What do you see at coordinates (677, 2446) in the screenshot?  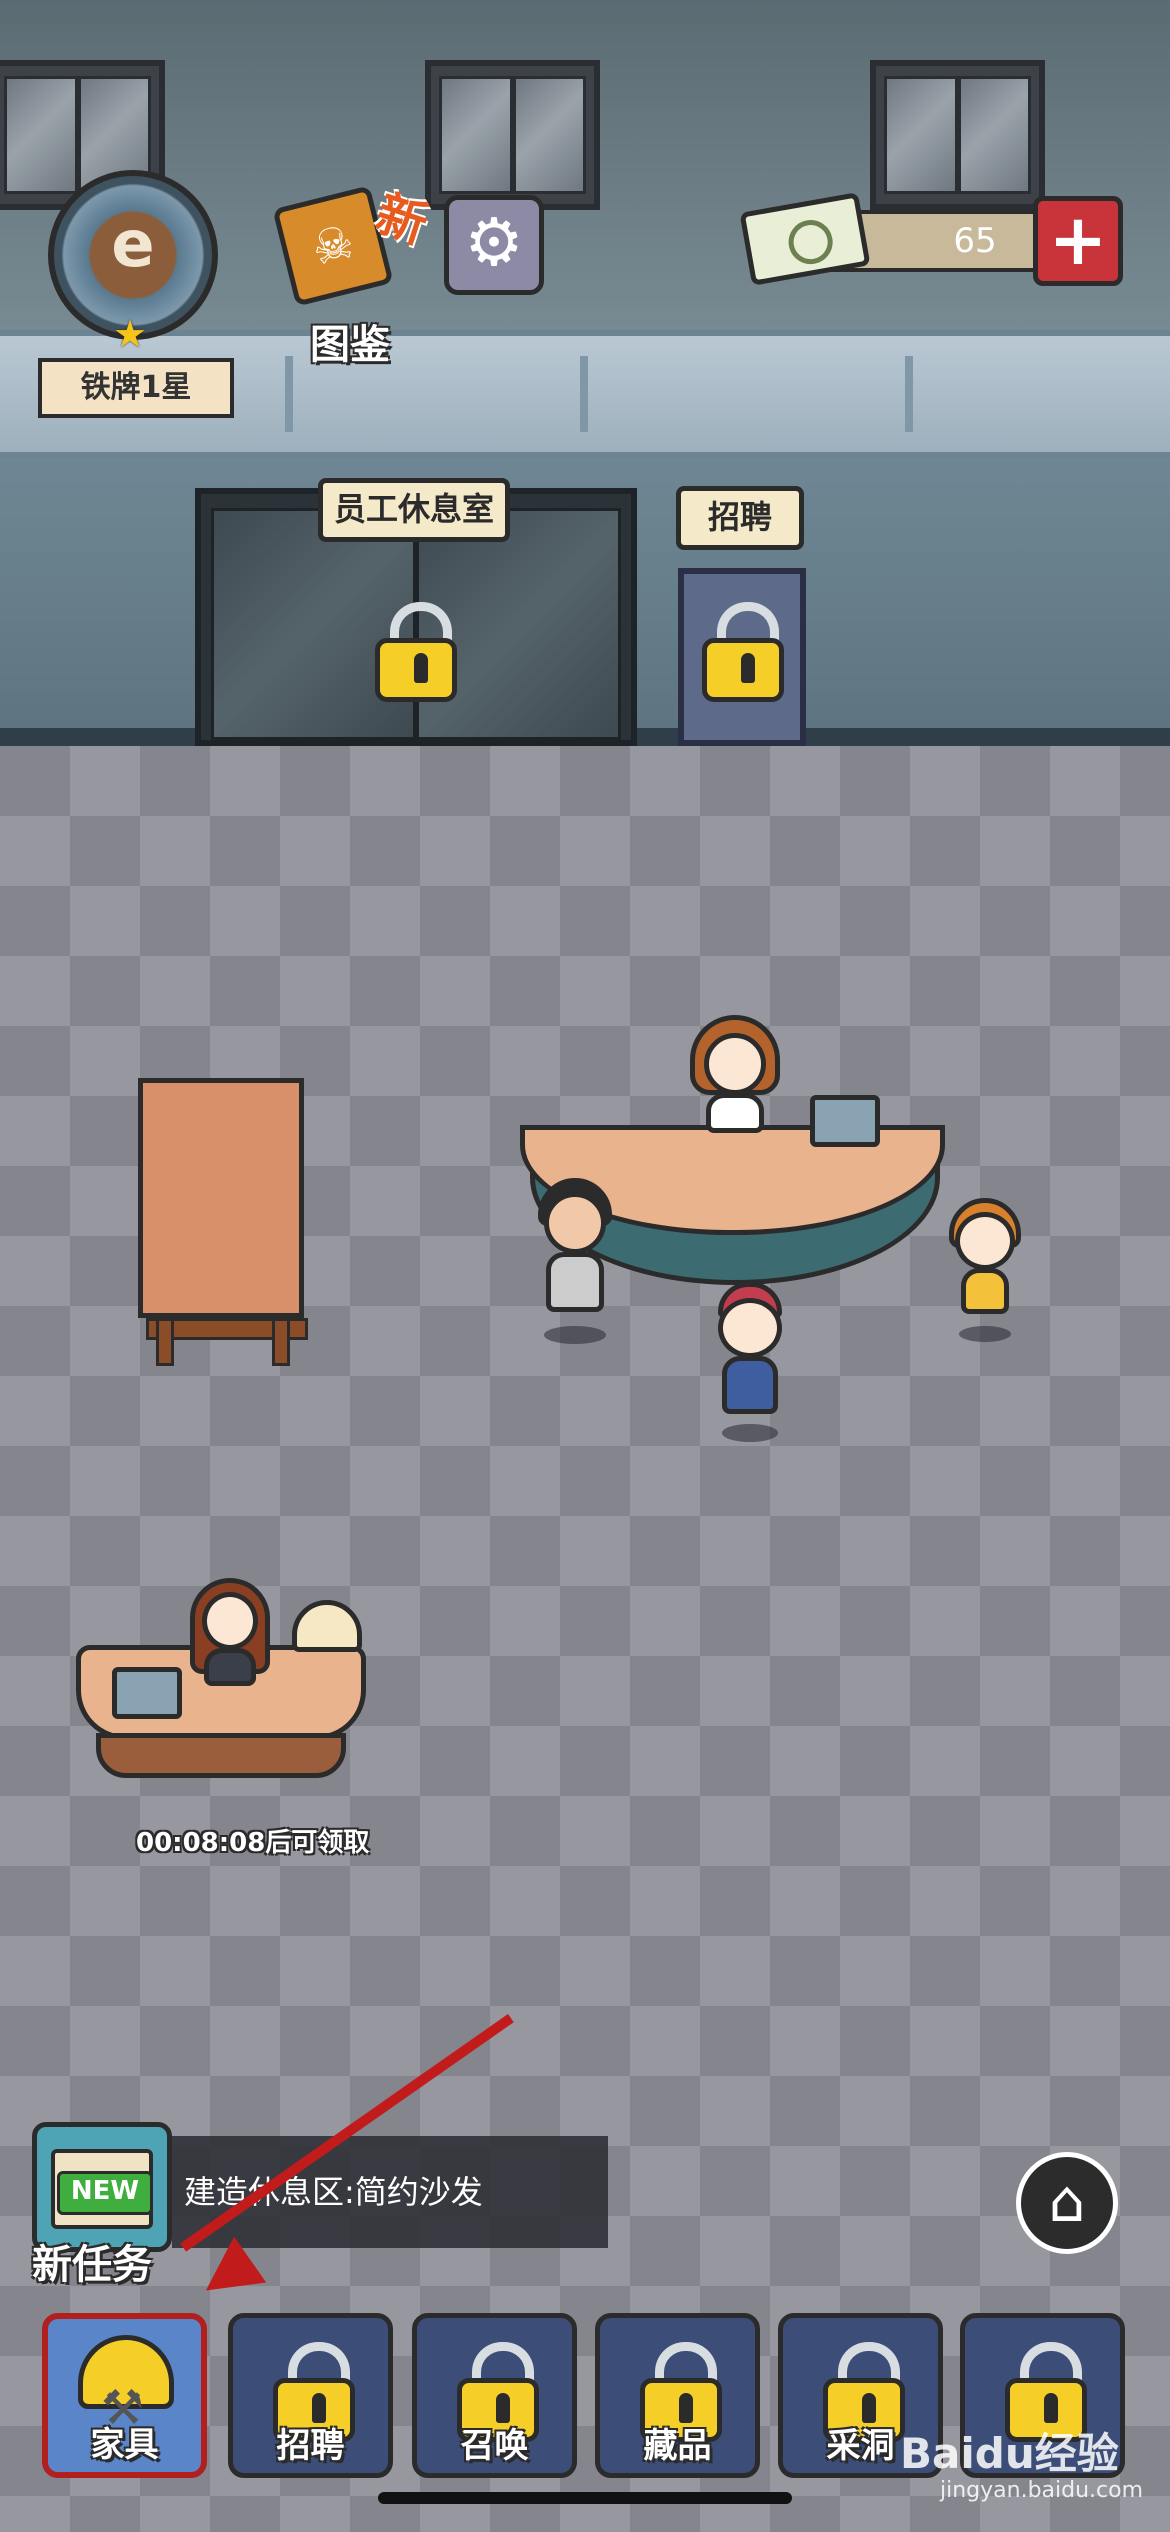 I see `nav-label: 藏品` at bounding box center [677, 2446].